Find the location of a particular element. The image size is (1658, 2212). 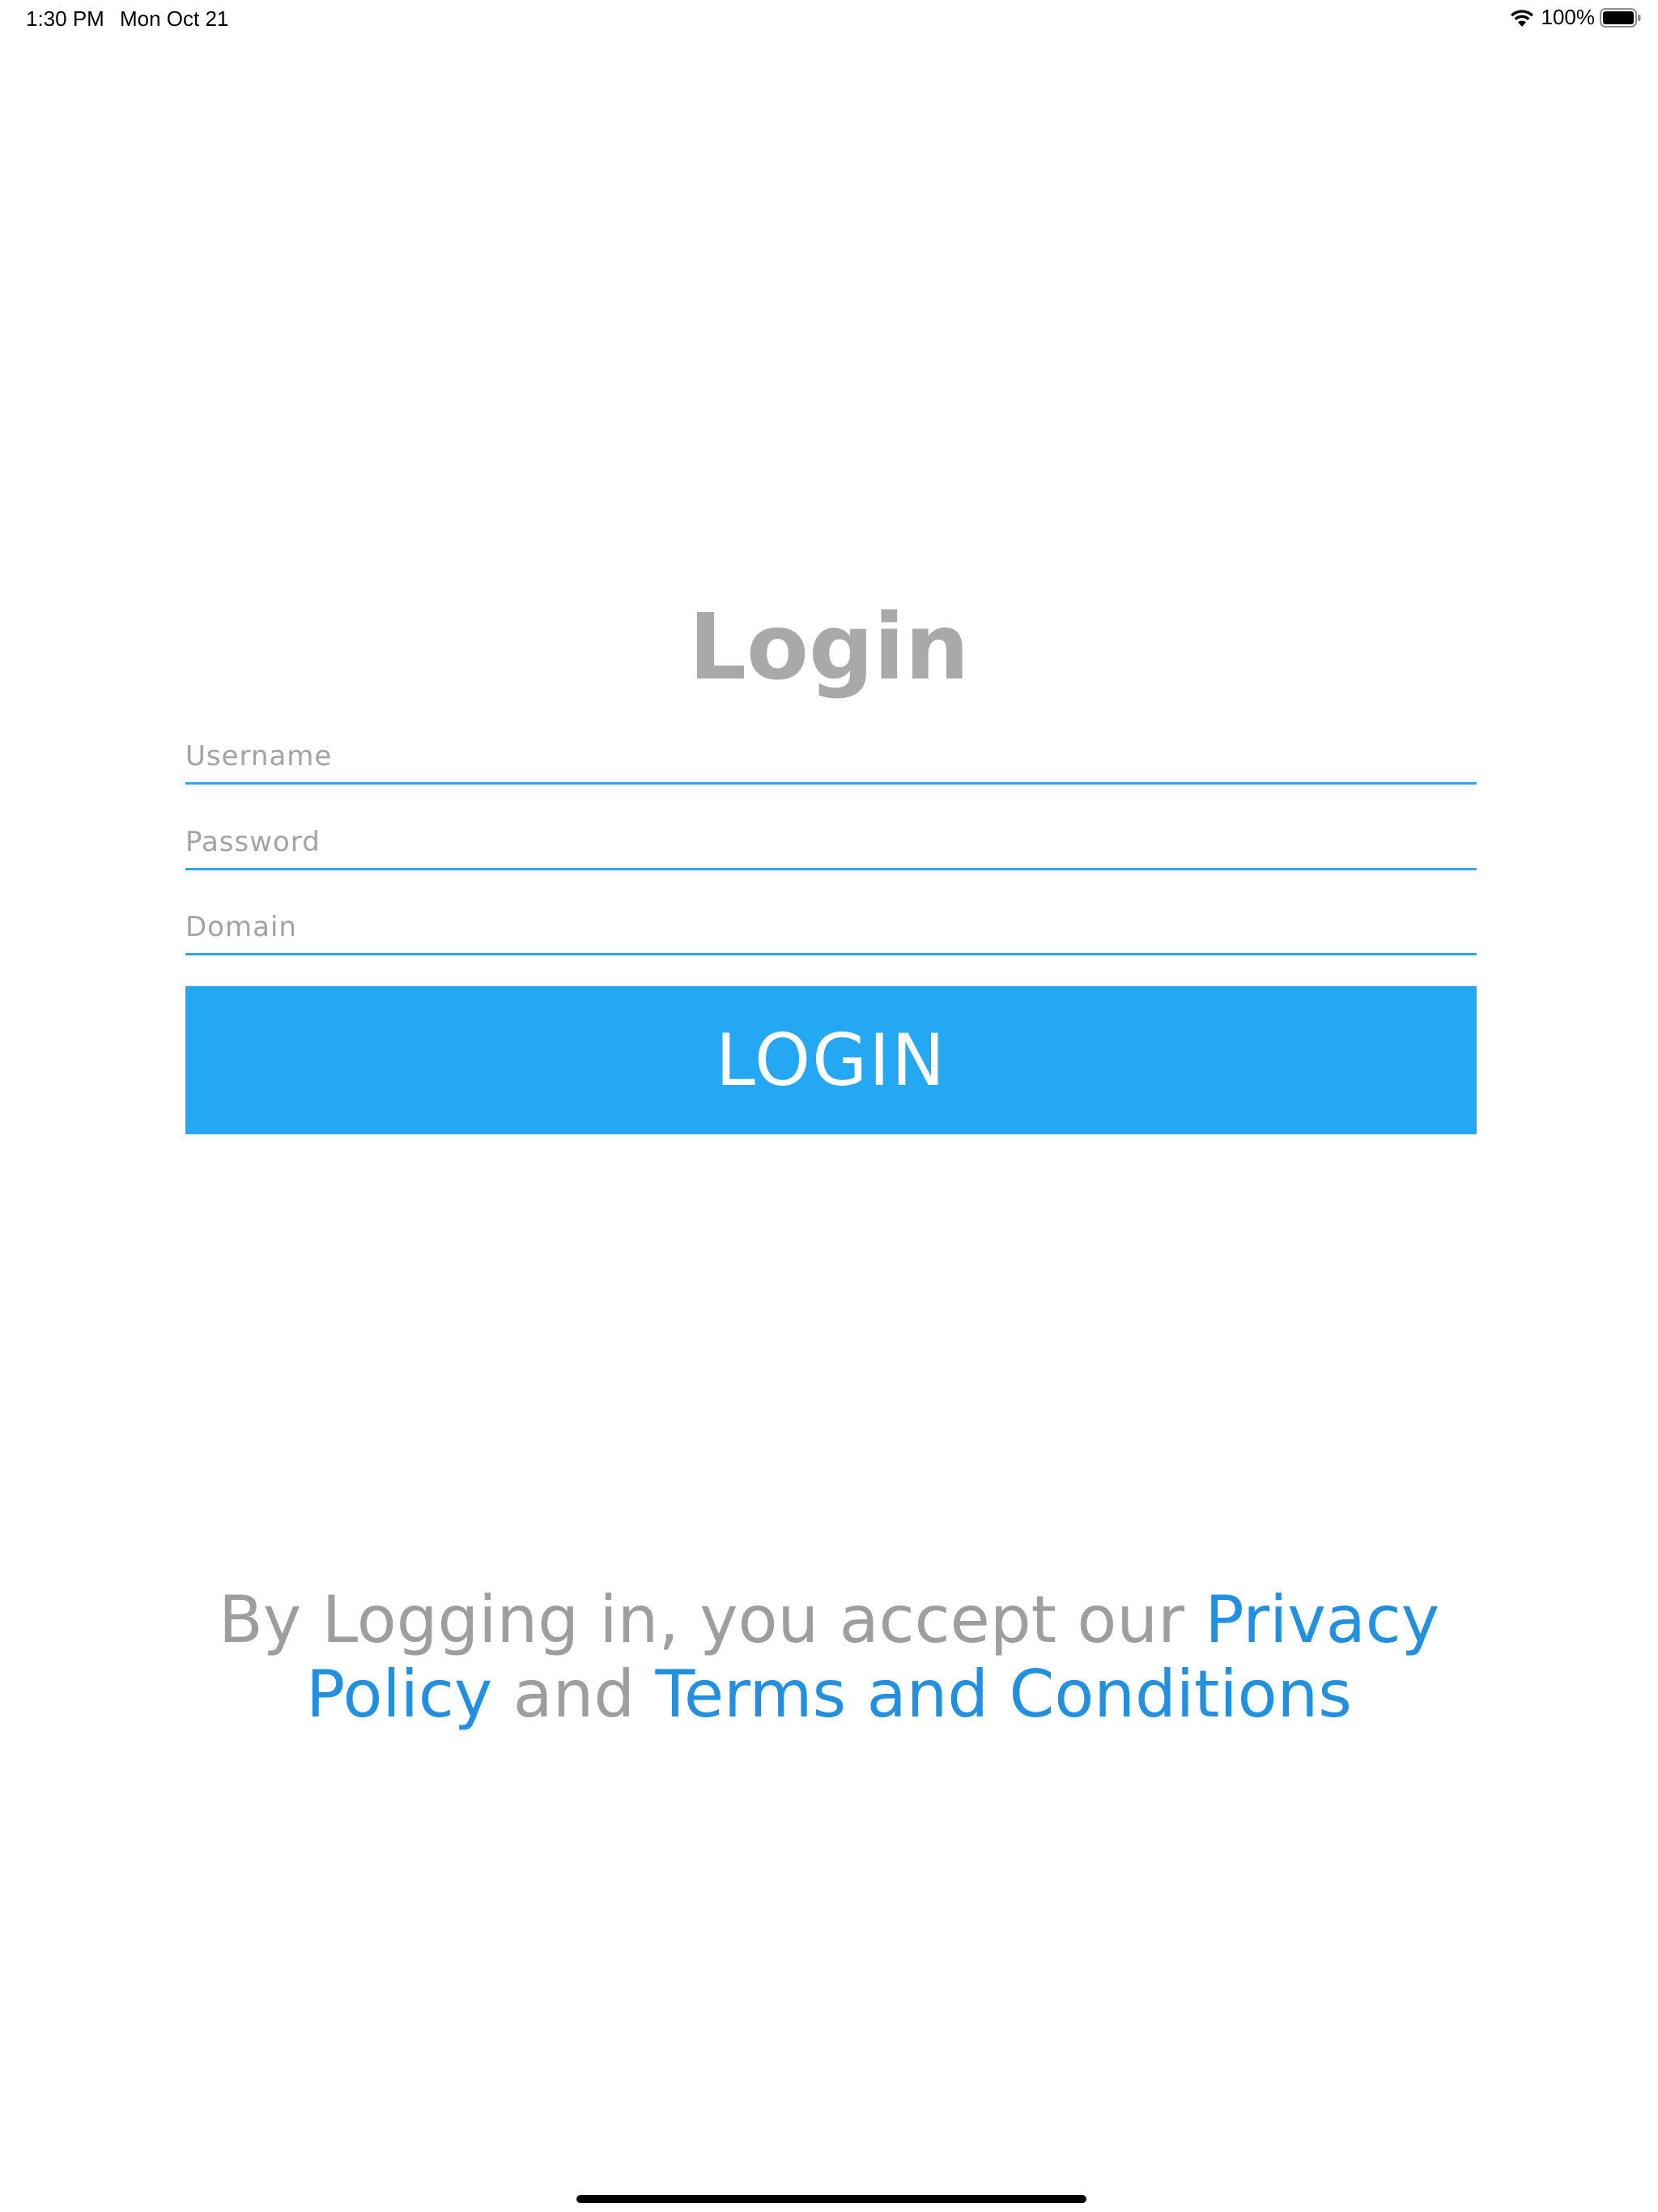

battery-icon is located at coordinates (1620, 18).